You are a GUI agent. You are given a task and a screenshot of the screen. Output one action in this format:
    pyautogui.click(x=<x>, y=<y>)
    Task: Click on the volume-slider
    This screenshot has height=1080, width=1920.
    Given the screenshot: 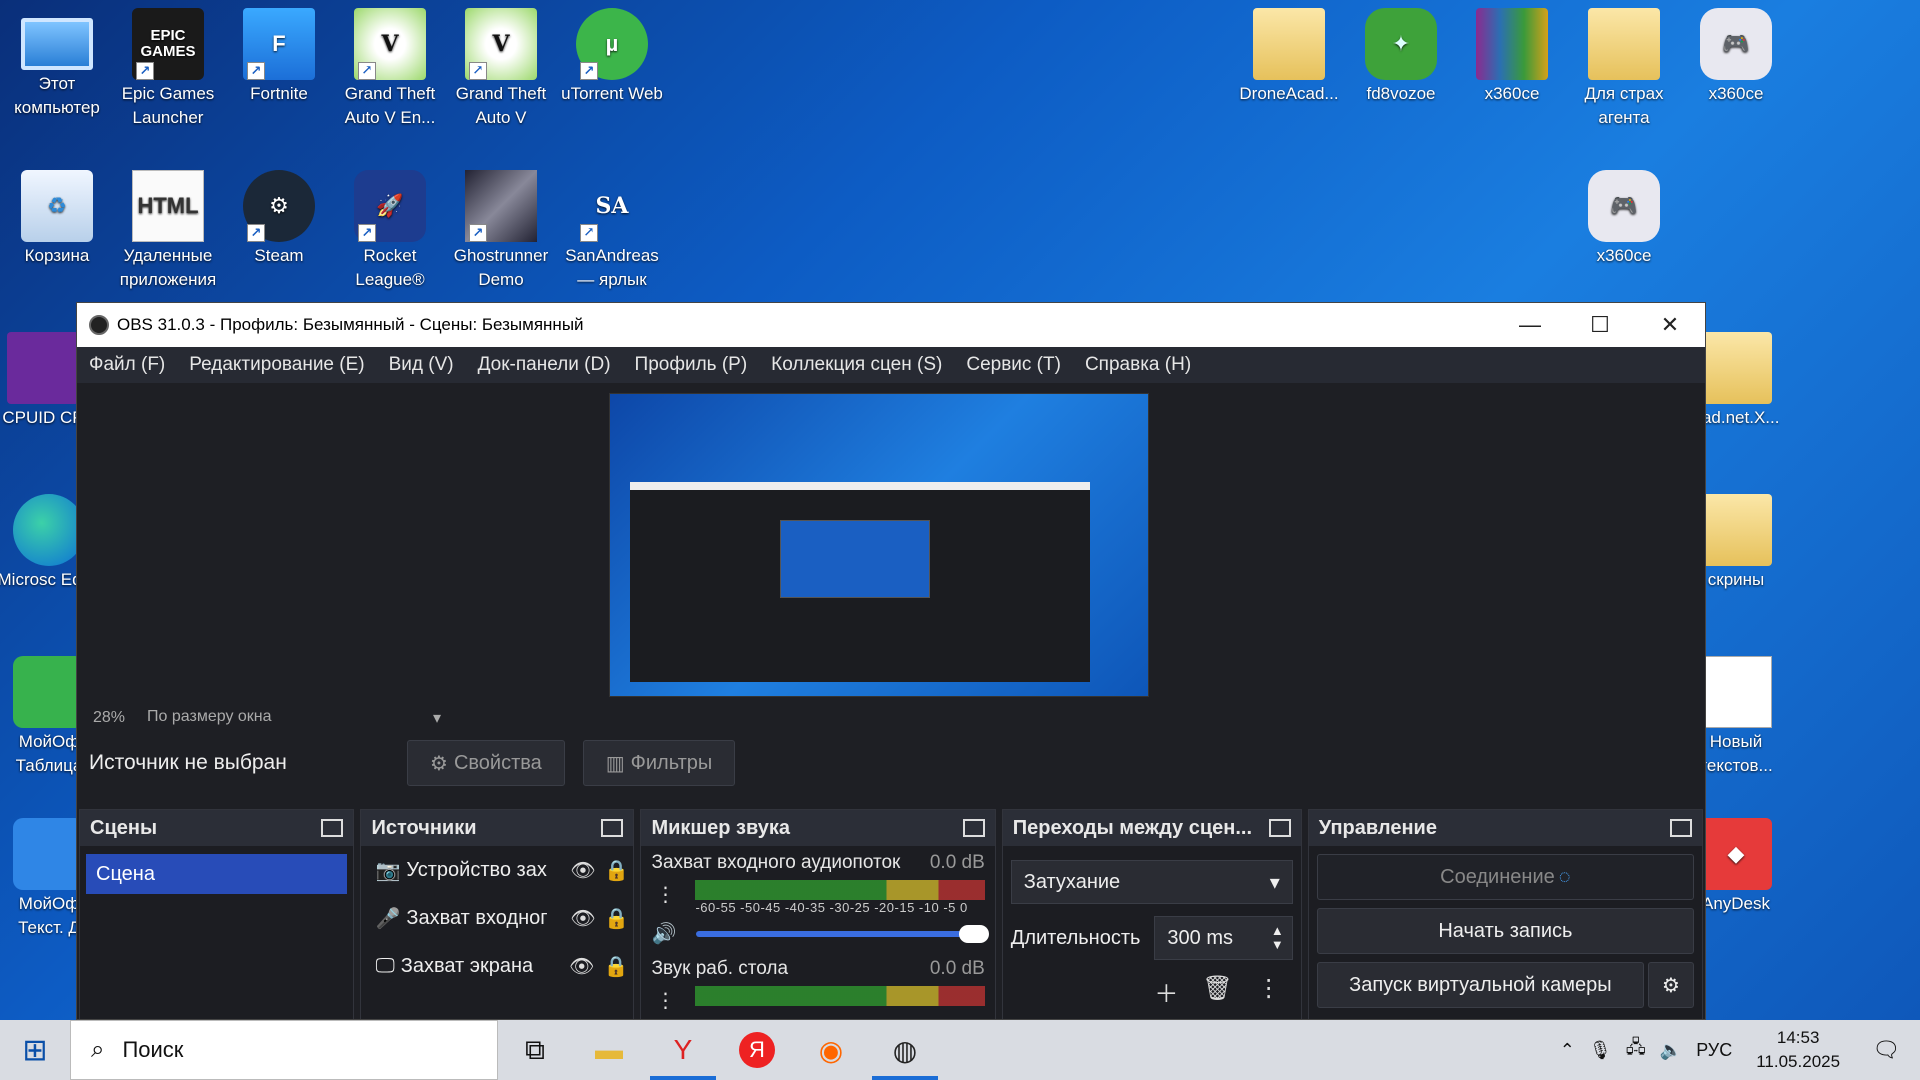 What is the action you would take?
    pyautogui.click(x=842, y=933)
    